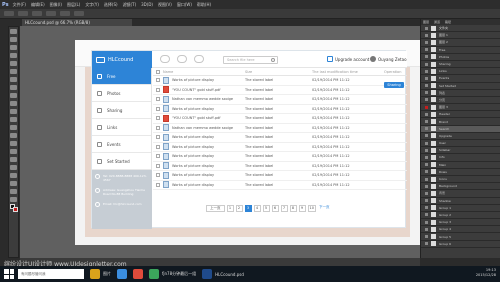 Image resolution: width=500 pixels, height=282 pixels. What do you see at coordinates (208, 99) in the screenshot?
I see `file-name: Nathan van memmo wedde sxoige` at bounding box center [208, 99].